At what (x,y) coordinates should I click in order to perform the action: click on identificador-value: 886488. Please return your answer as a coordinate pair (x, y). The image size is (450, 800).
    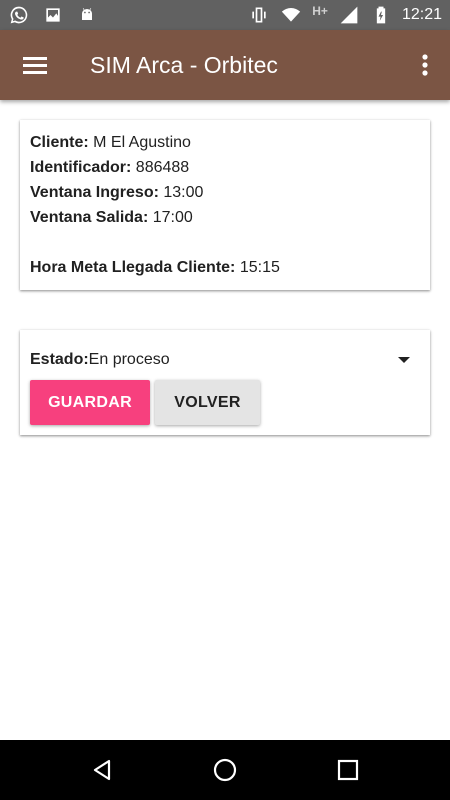
    Looking at the image, I should click on (160, 167).